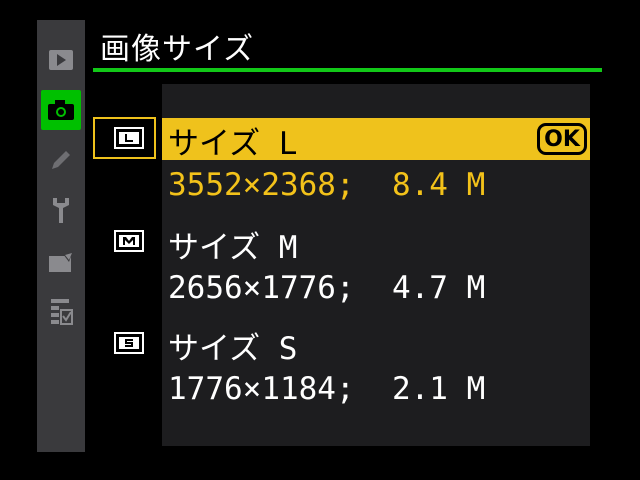 The width and height of the screenshot is (640, 480). Describe the element at coordinates (61, 262) in the screenshot. I see `retouch-icon` at that location.